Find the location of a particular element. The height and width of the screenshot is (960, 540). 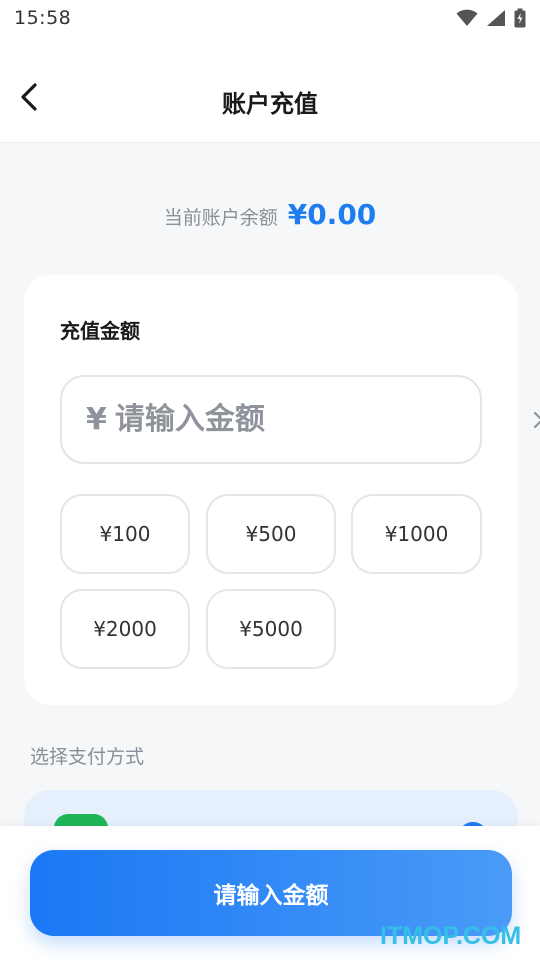

amount-input-container: ¥ is located at coordinates (300, 419).